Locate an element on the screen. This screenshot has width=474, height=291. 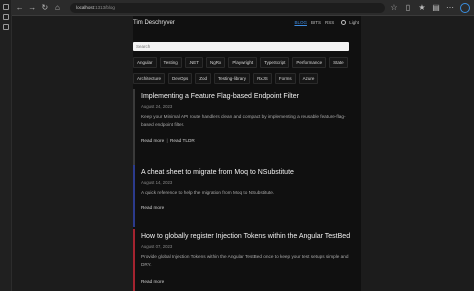
tag-state: State is located at coordinates (338, 62).